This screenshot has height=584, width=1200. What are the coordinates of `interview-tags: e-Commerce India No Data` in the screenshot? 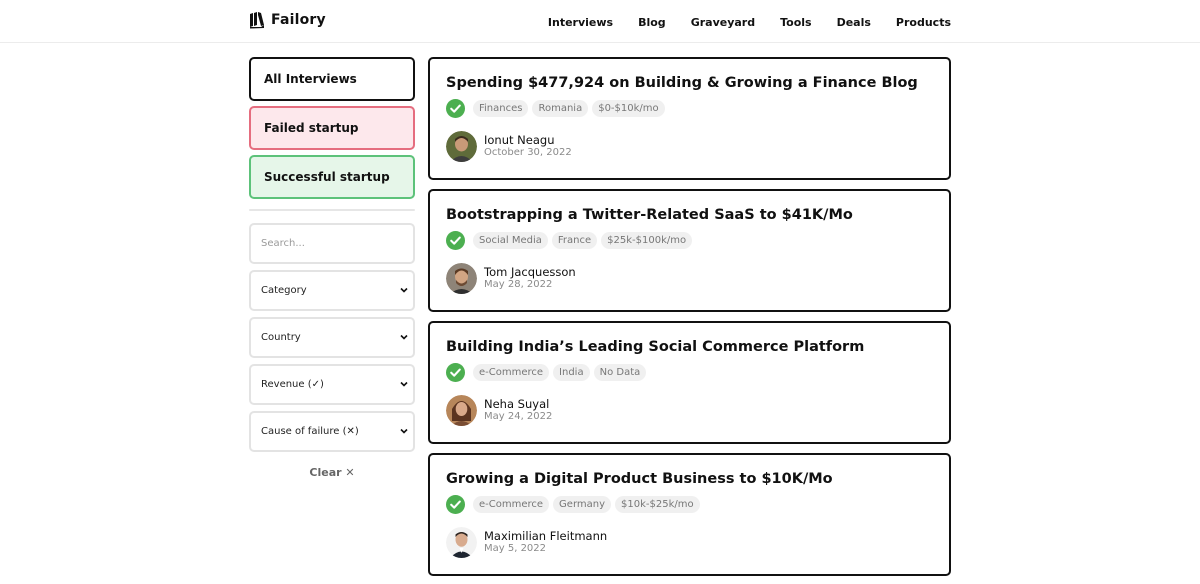 It's located at (546, 372).